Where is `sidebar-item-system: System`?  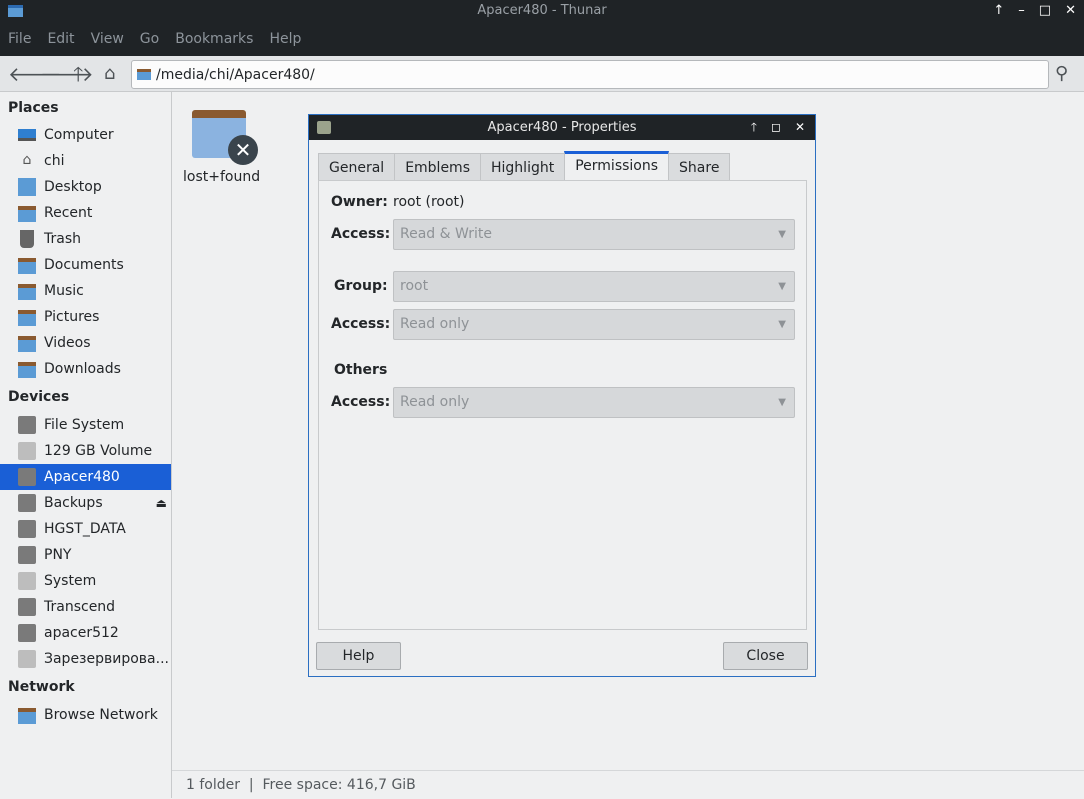
sidebar-item-system: System is located at coordinates (85, 581).